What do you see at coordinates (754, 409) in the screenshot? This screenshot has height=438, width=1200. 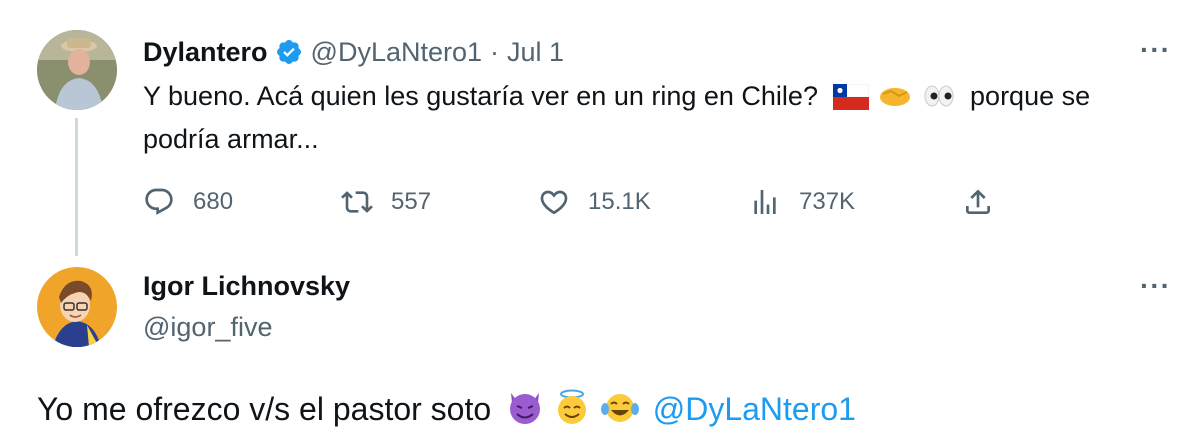 I see `mention-link: @DyLaNtero1` at bounding box center [754, 409].